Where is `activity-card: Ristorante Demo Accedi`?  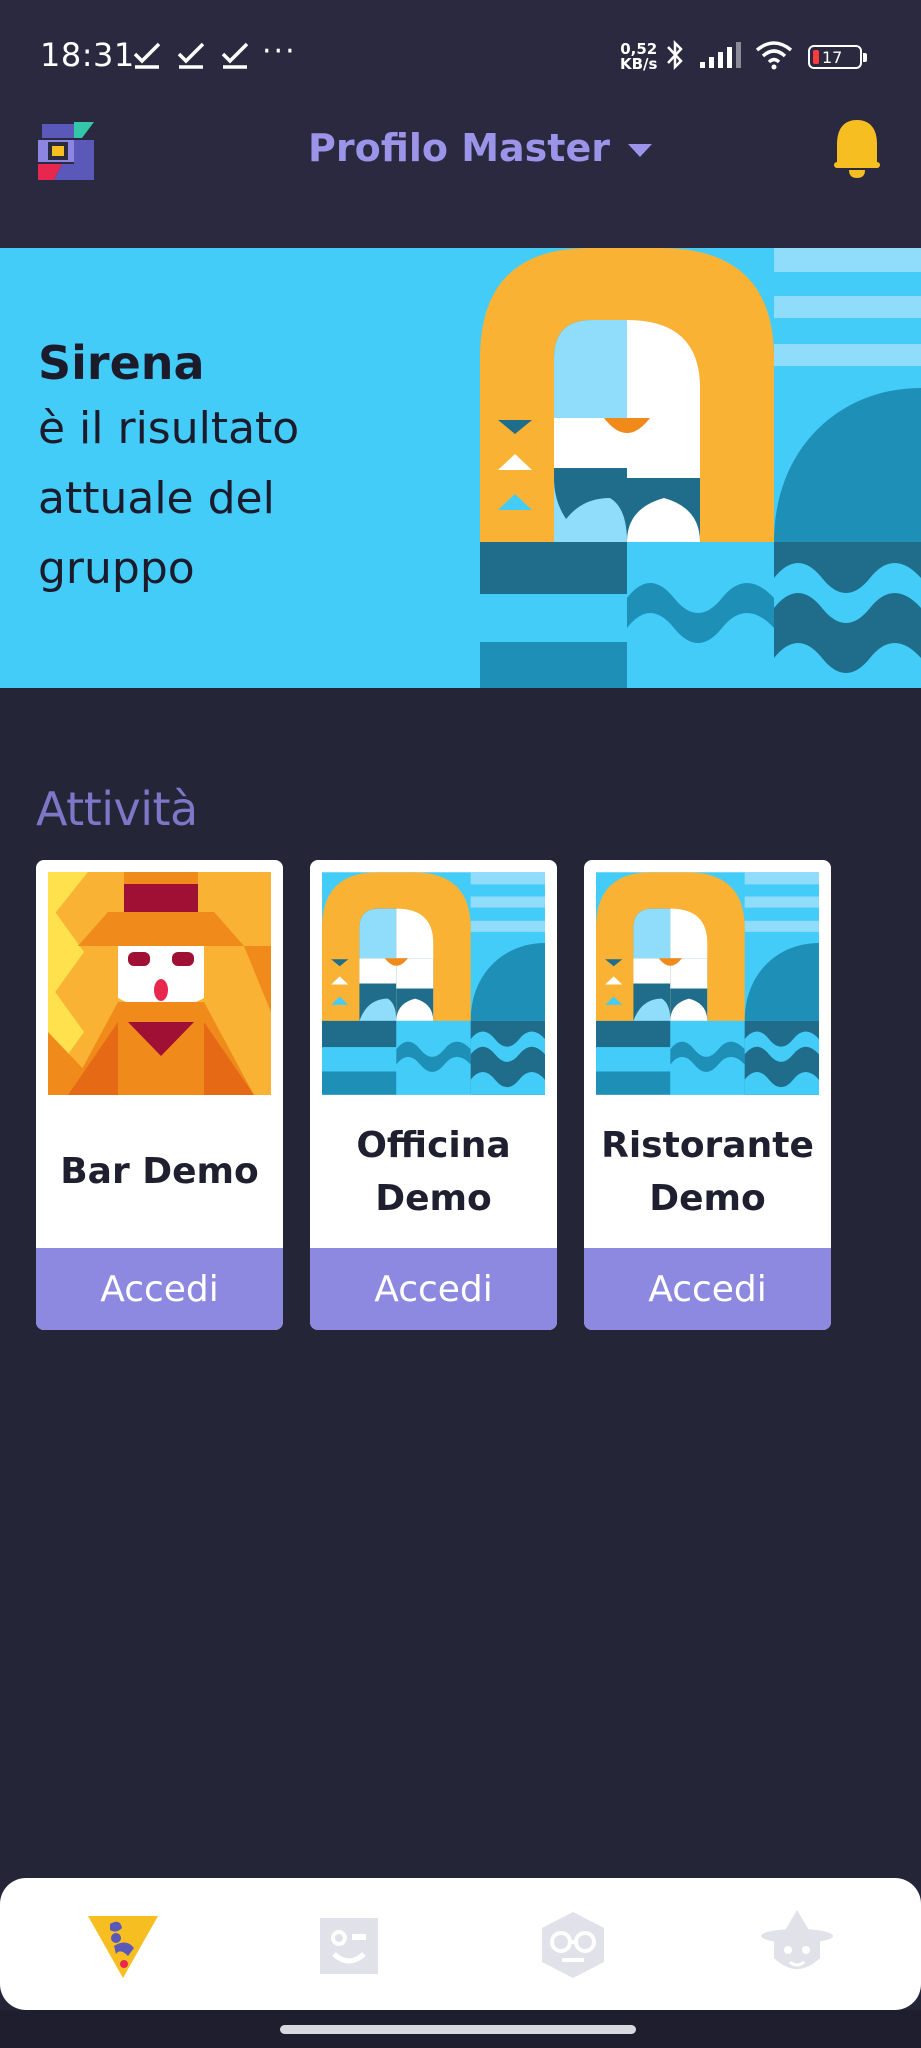
activity-card: Ristorante Demo Accedi is located at coordinates (707, 1095).